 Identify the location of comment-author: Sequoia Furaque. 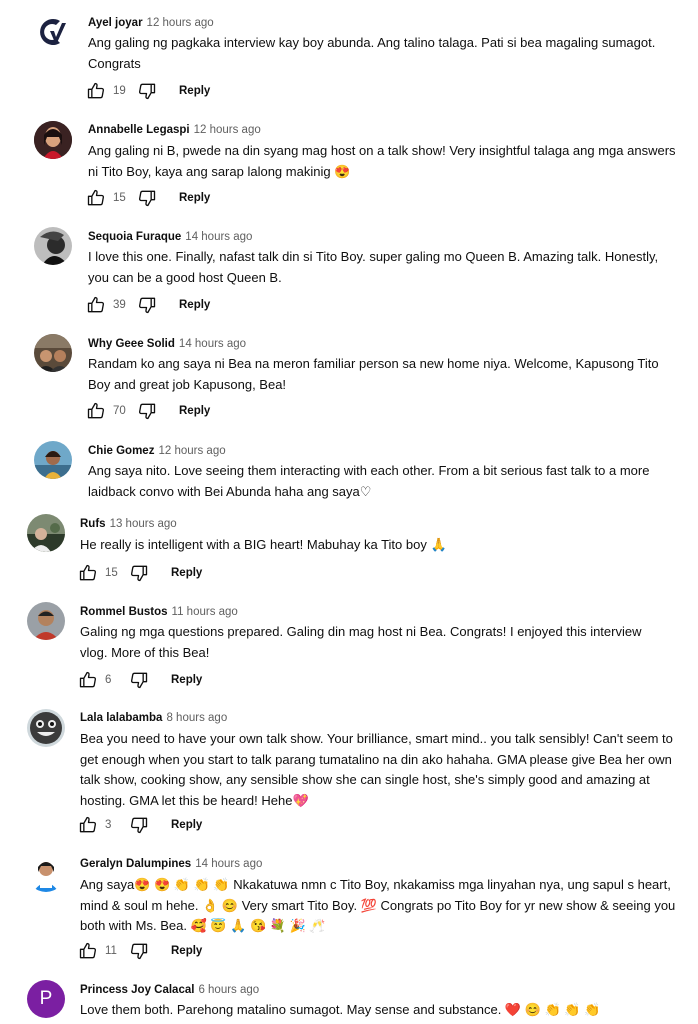
(134, 237).